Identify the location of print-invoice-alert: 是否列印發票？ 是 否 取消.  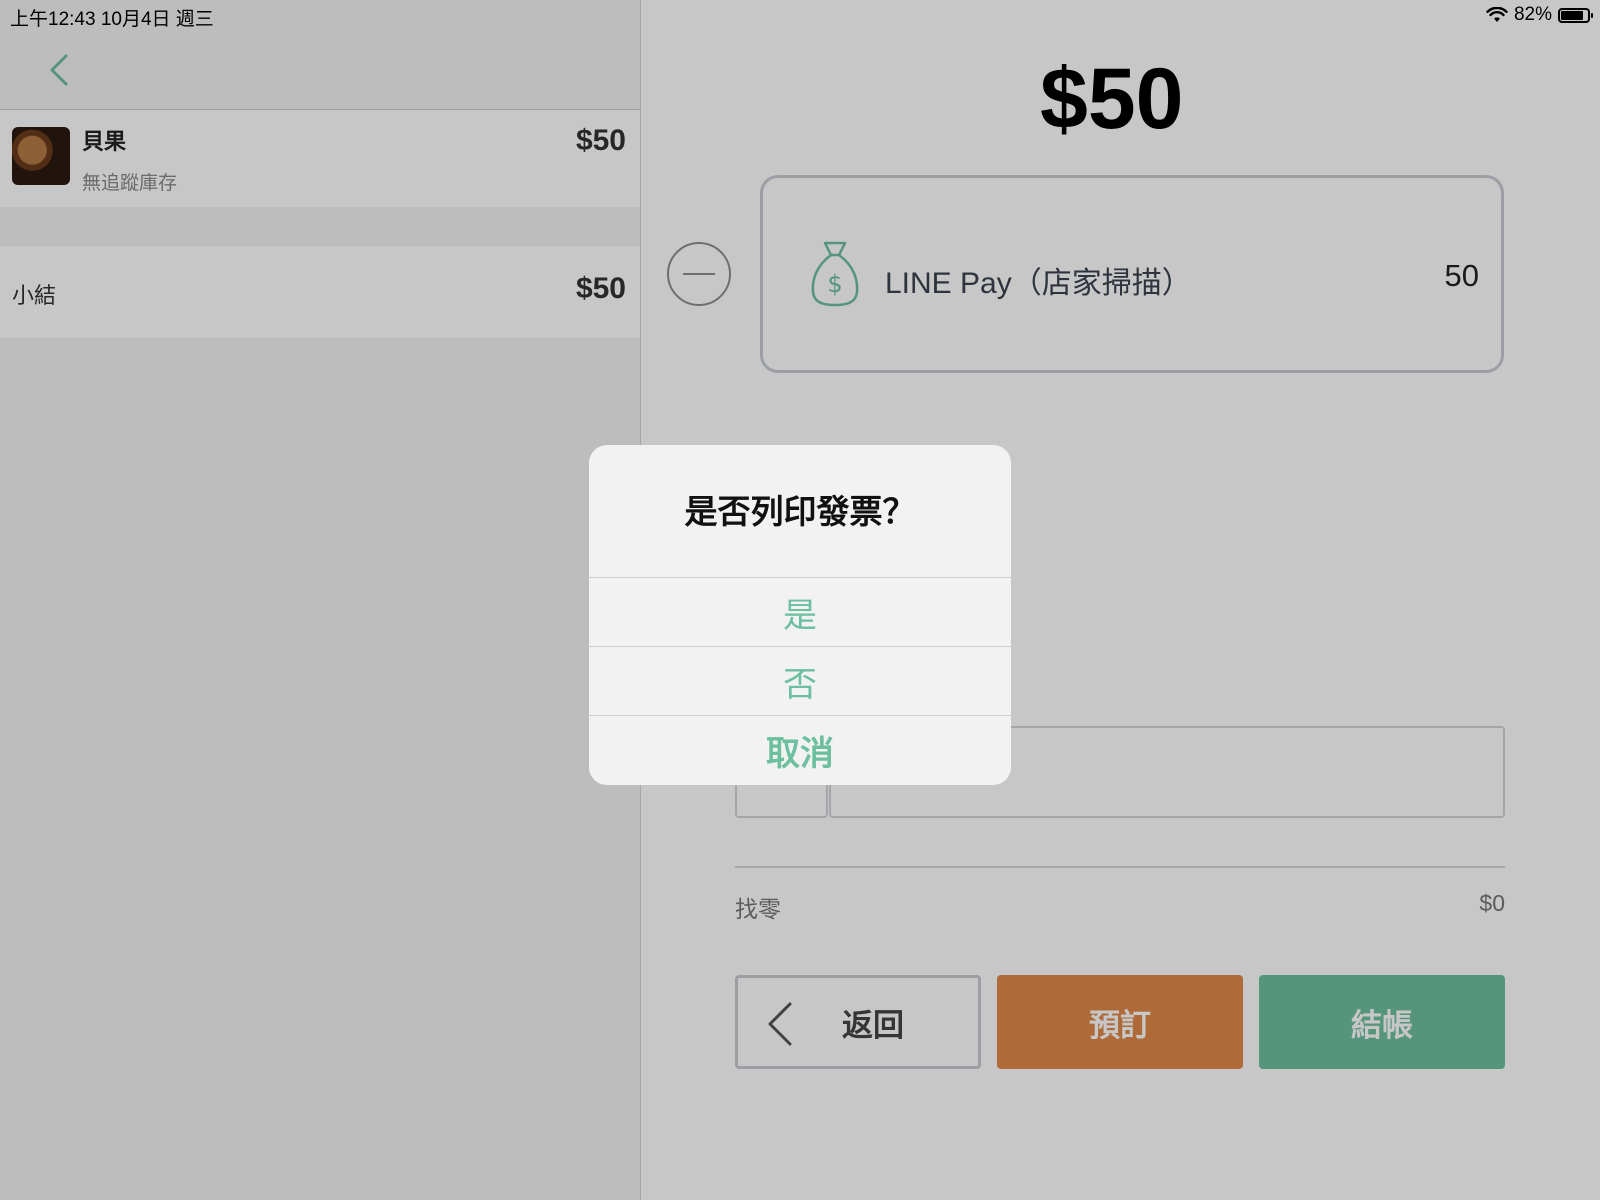
(800, 615).